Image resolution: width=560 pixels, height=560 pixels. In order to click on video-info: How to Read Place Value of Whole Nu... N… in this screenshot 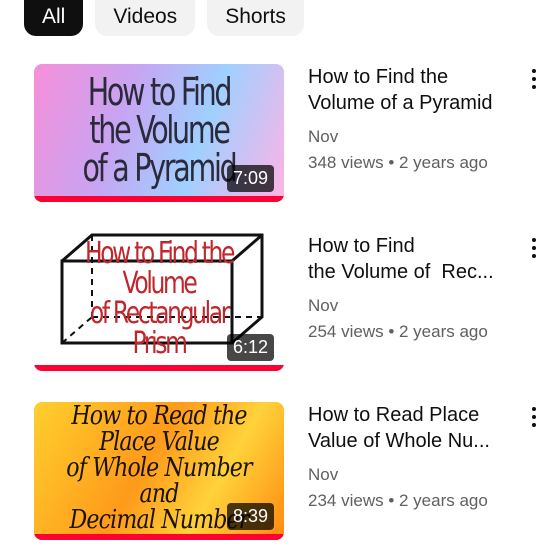, I will do `click(413, 458)`.